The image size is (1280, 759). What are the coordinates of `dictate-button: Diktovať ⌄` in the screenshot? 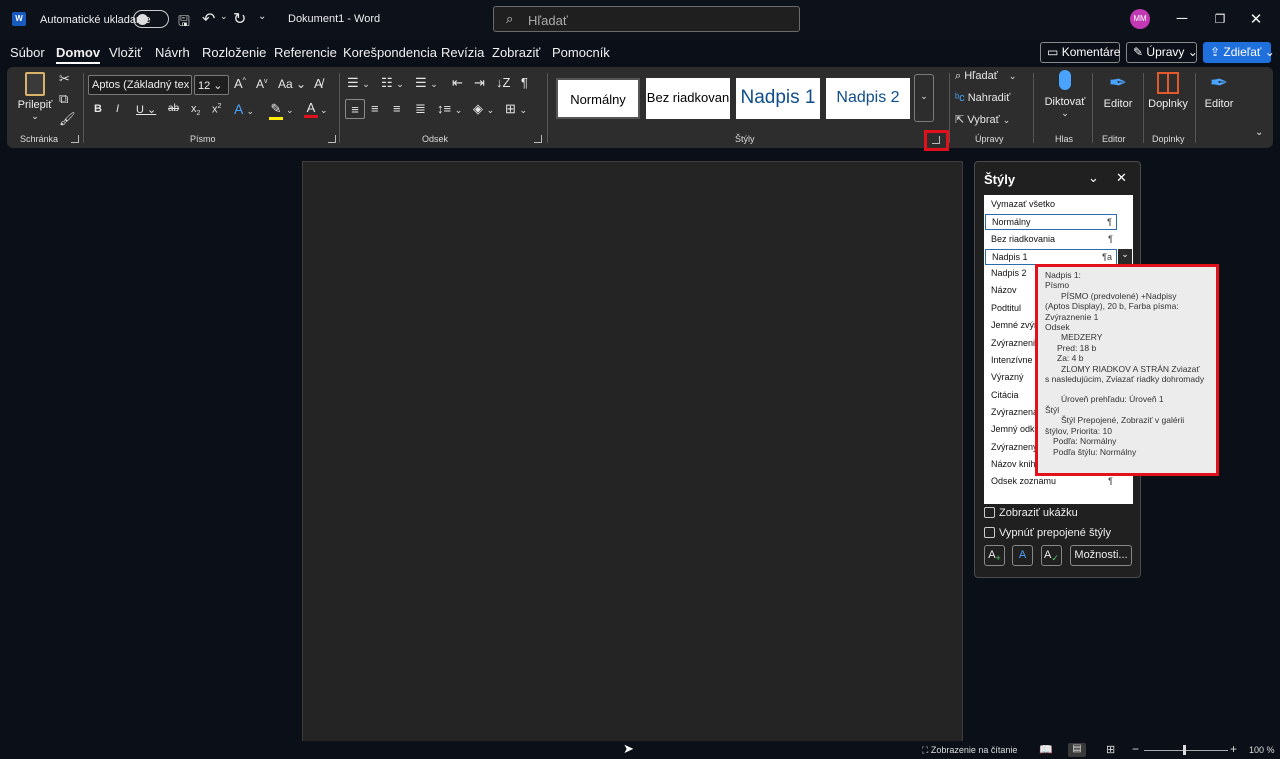 It's located at (1065, 94).